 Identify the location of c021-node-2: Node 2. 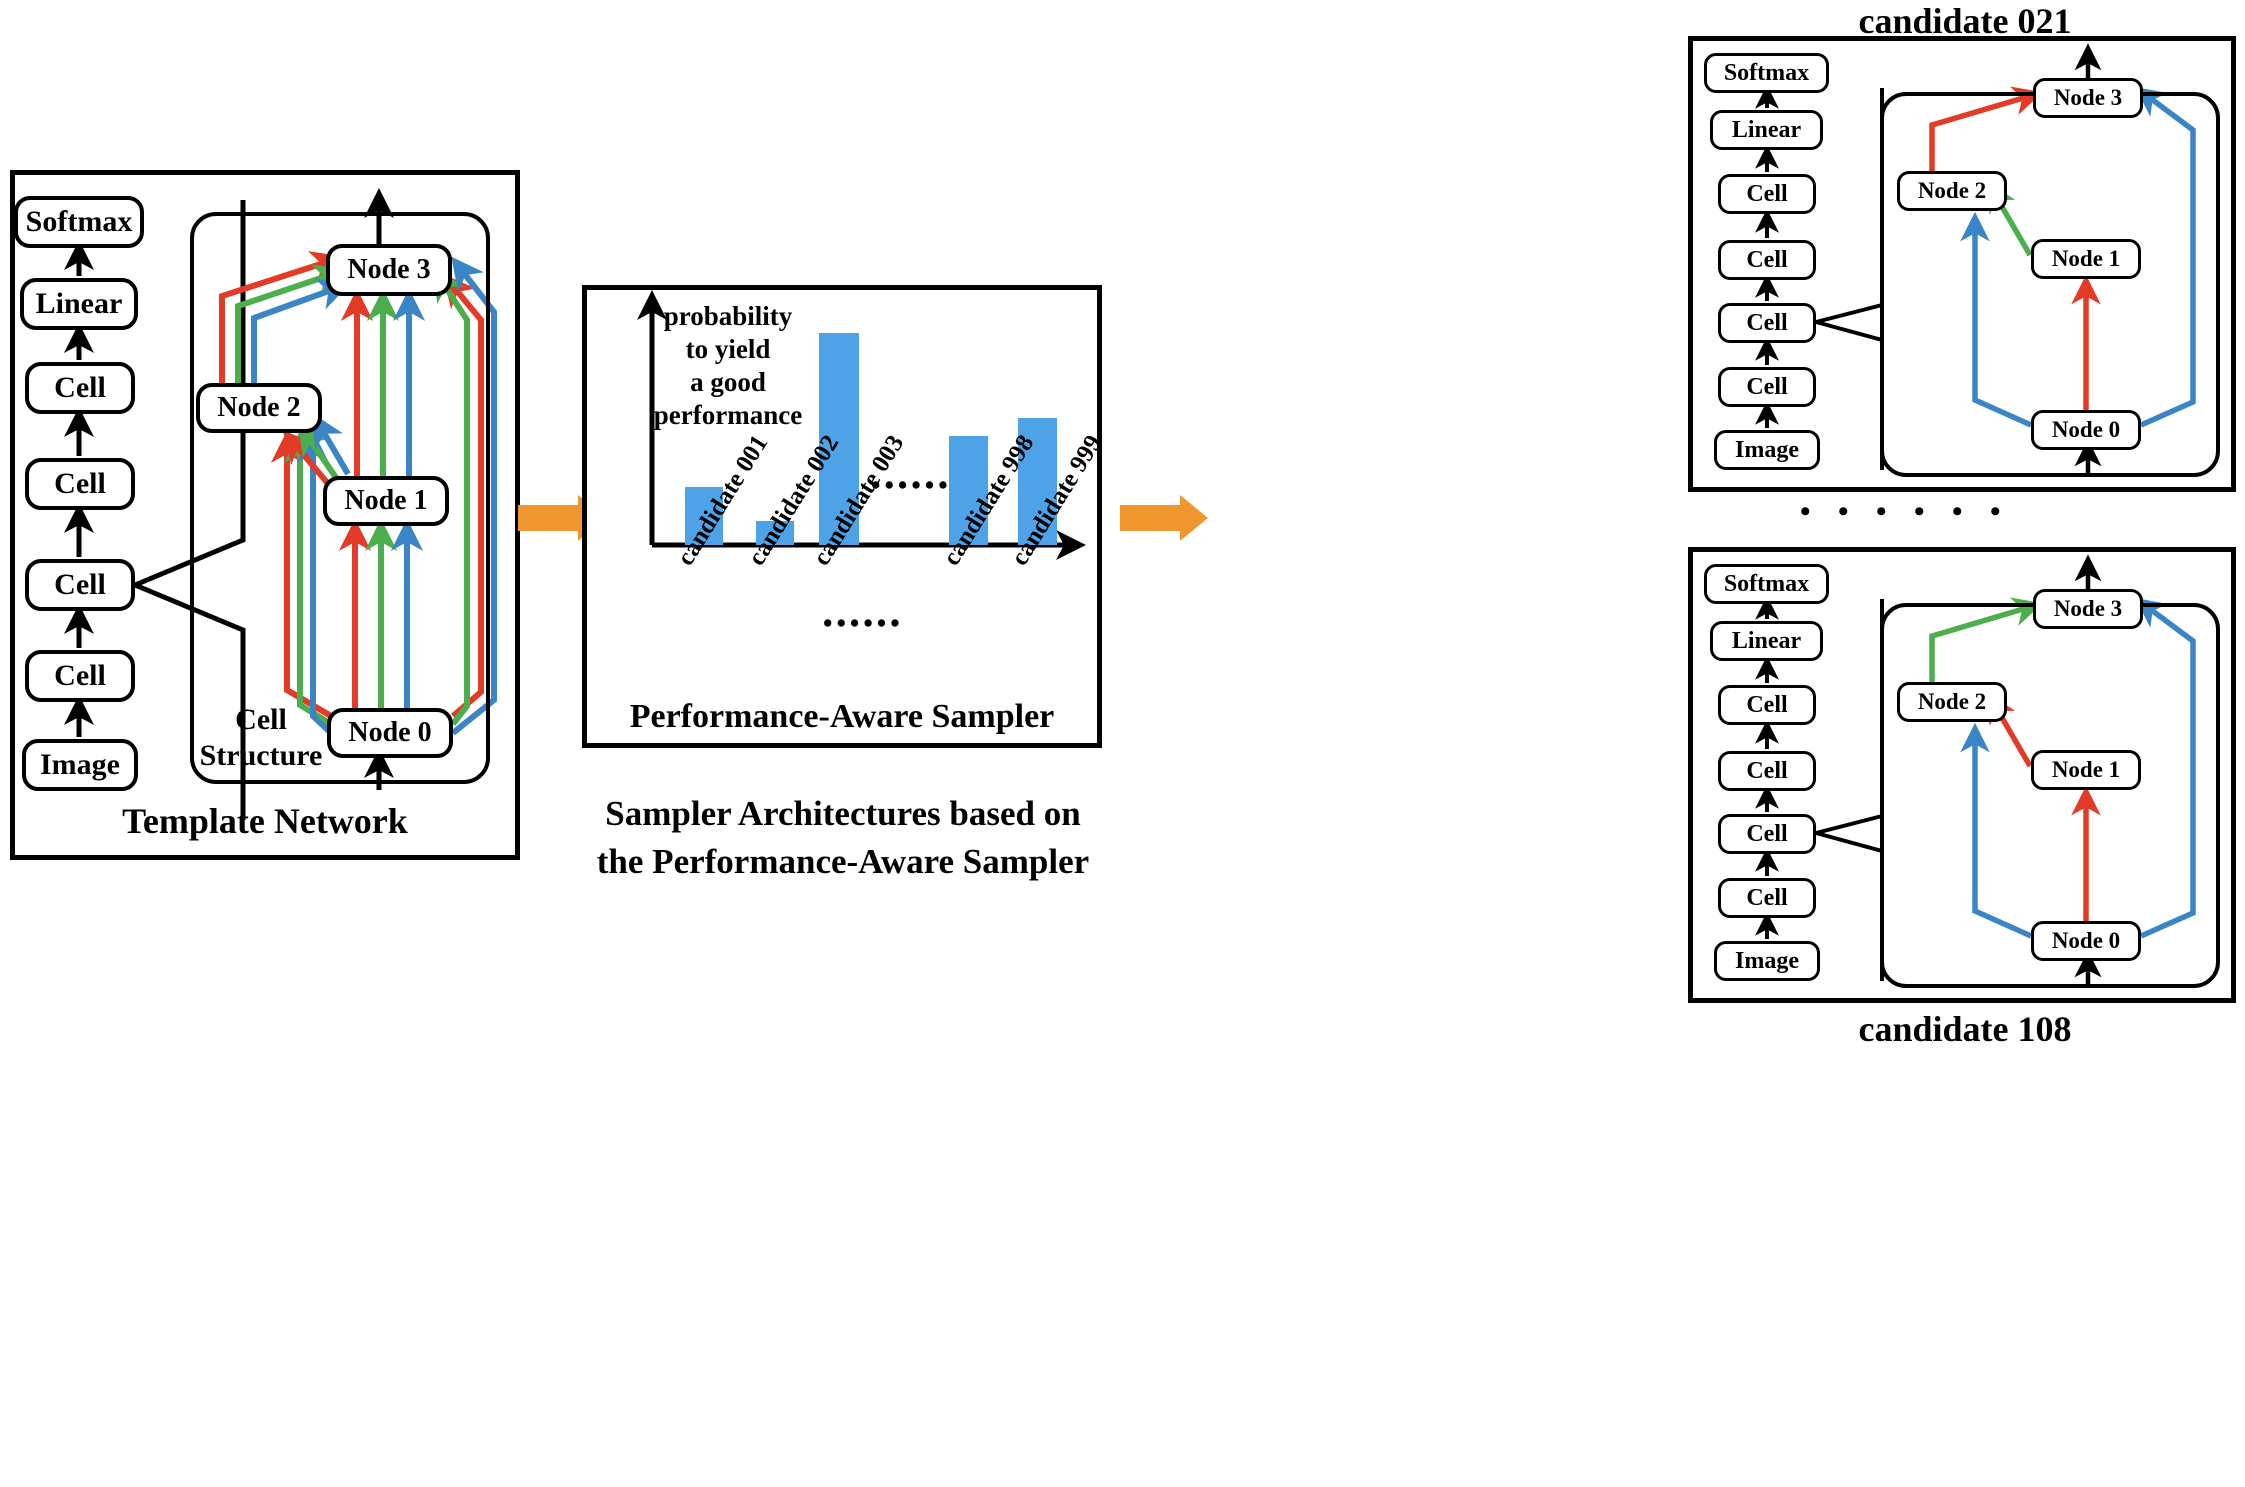
(1952, 191).